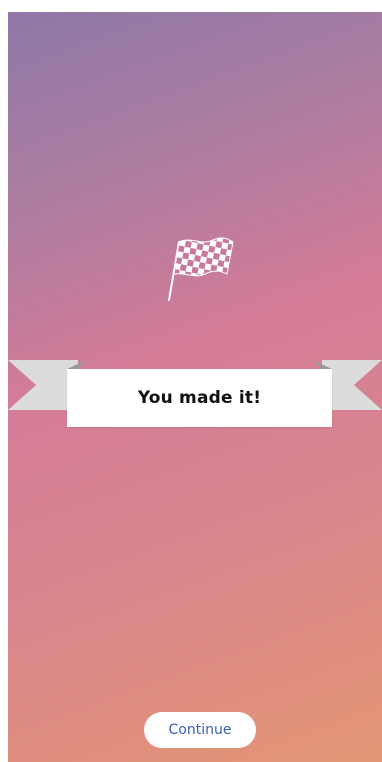  What do you see at coordinates (201, 269) in the screenshot?
I see `checkered-flag-icon` at bounding box center [201, 269].